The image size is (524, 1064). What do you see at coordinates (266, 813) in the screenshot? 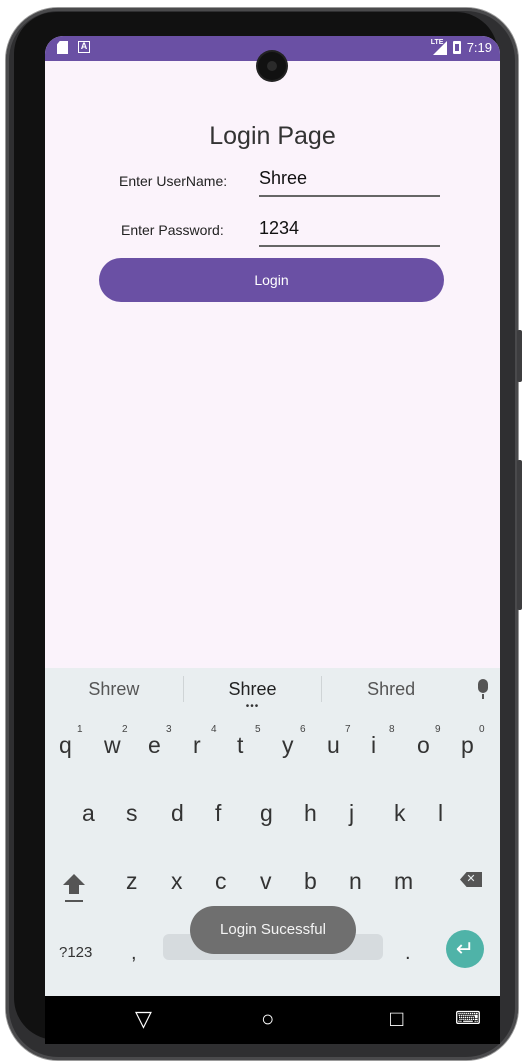
I see `key-g: g` at bounding box center [266, 813].